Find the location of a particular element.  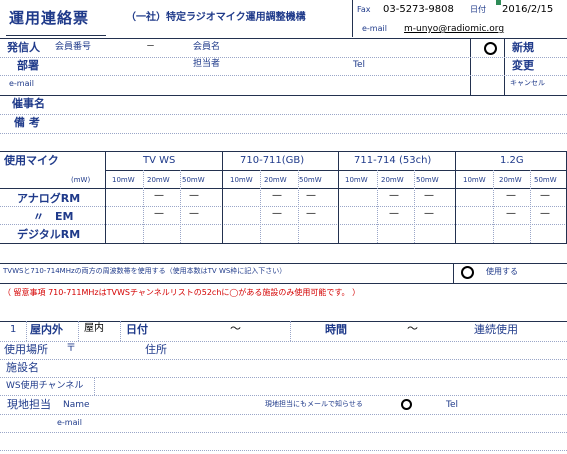

change-label: 変更 is located at coordinates (523, 65).